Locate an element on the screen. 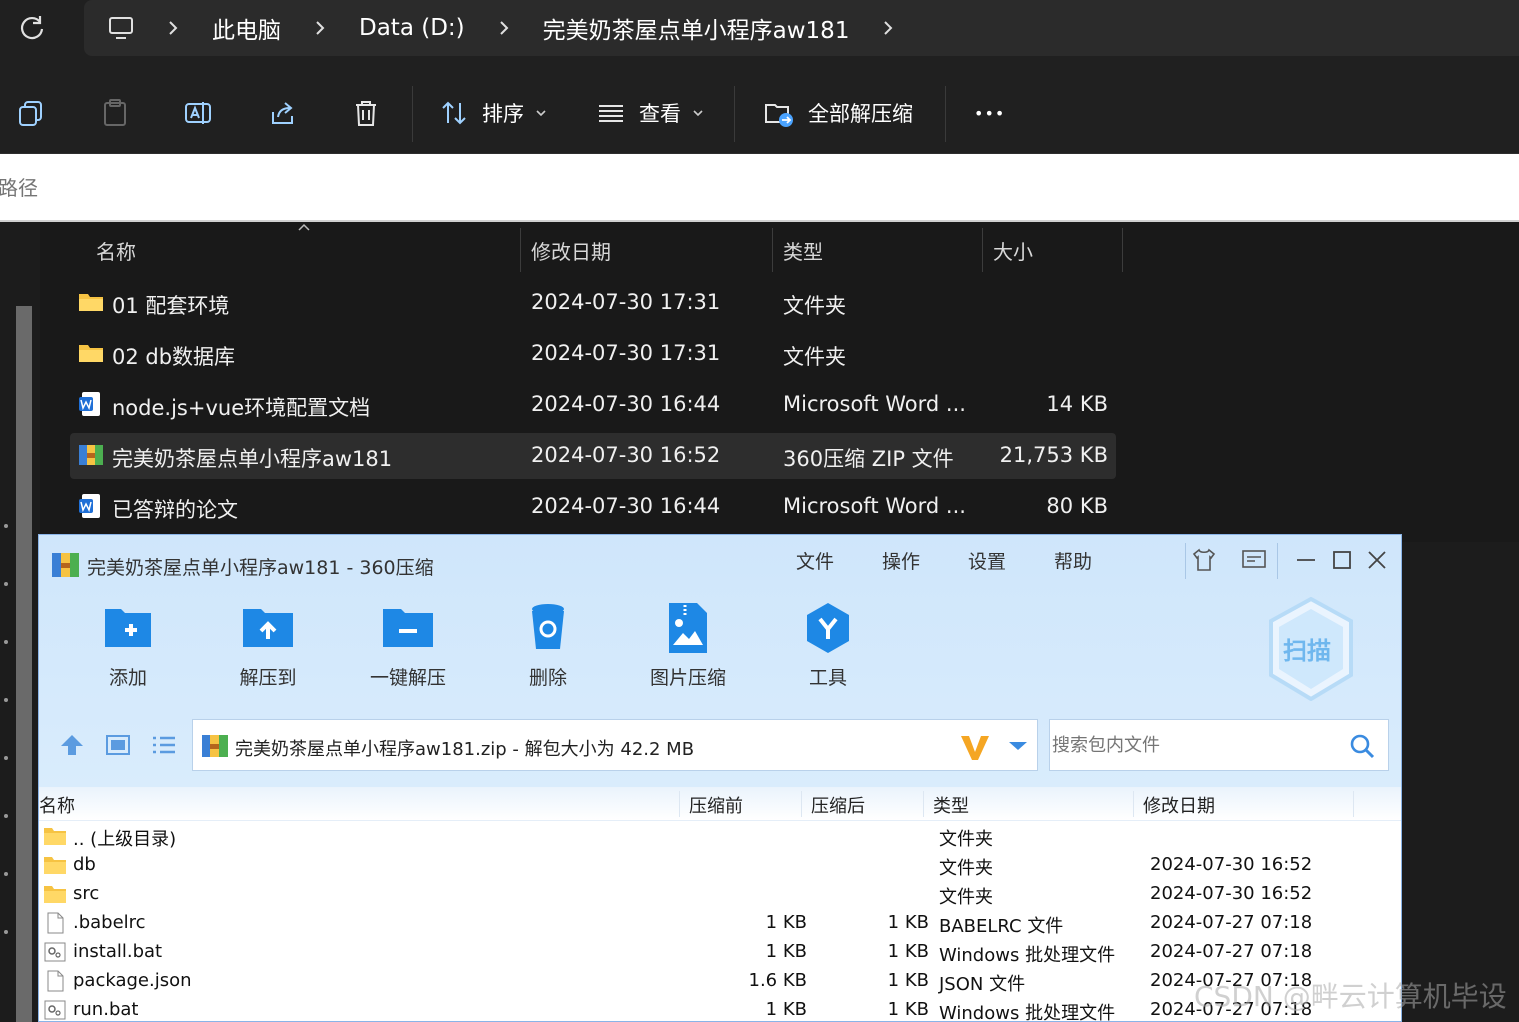 This screenshot has width=1519, height=1022. thumbnail-view-icon is located at coordinates (118, 745).